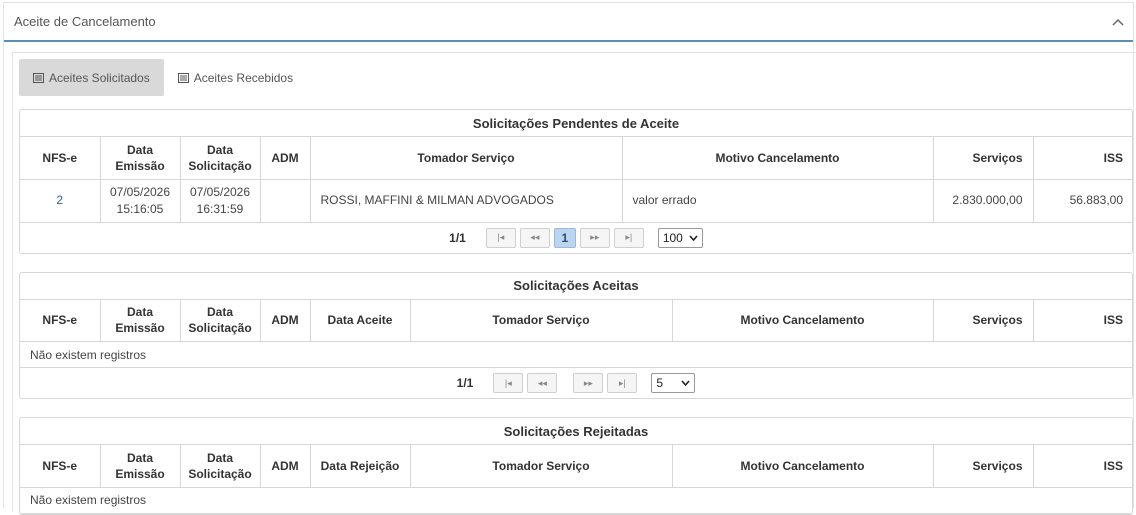 The height and width of the screenshot is (515, 1136). Describe the element at coordinates (660, 383) in the screenshot. I see `page-size-value: 5` at that location.